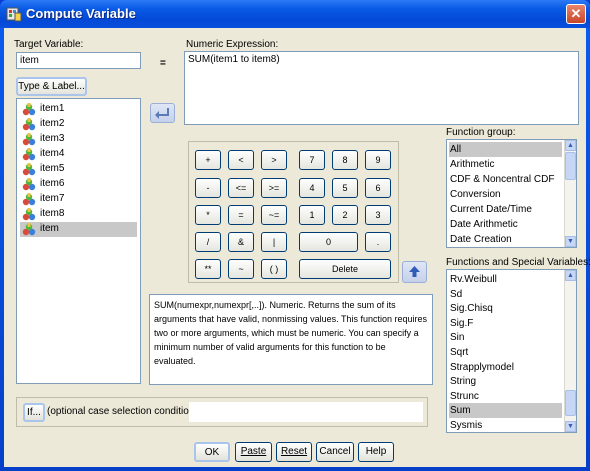 The image size is (590, 471). I want to click on keypad-key: ~=, so click(274, 215).